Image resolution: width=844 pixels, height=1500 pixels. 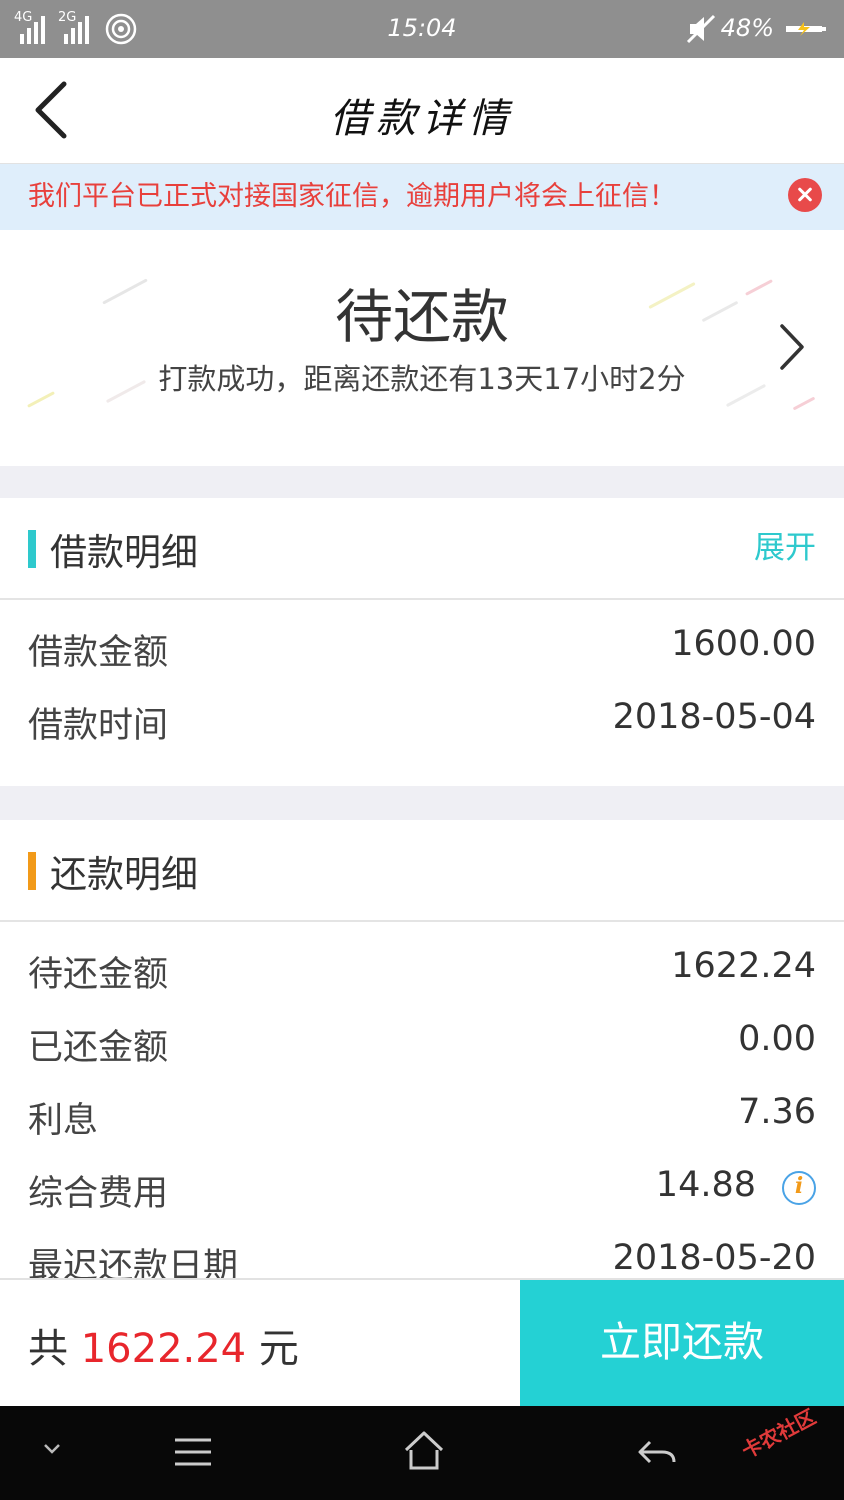 What do you see at coordinates (705, 1185) in the screenshot?
I see `row-value: 14.88` at bounding box center [705, 1185].